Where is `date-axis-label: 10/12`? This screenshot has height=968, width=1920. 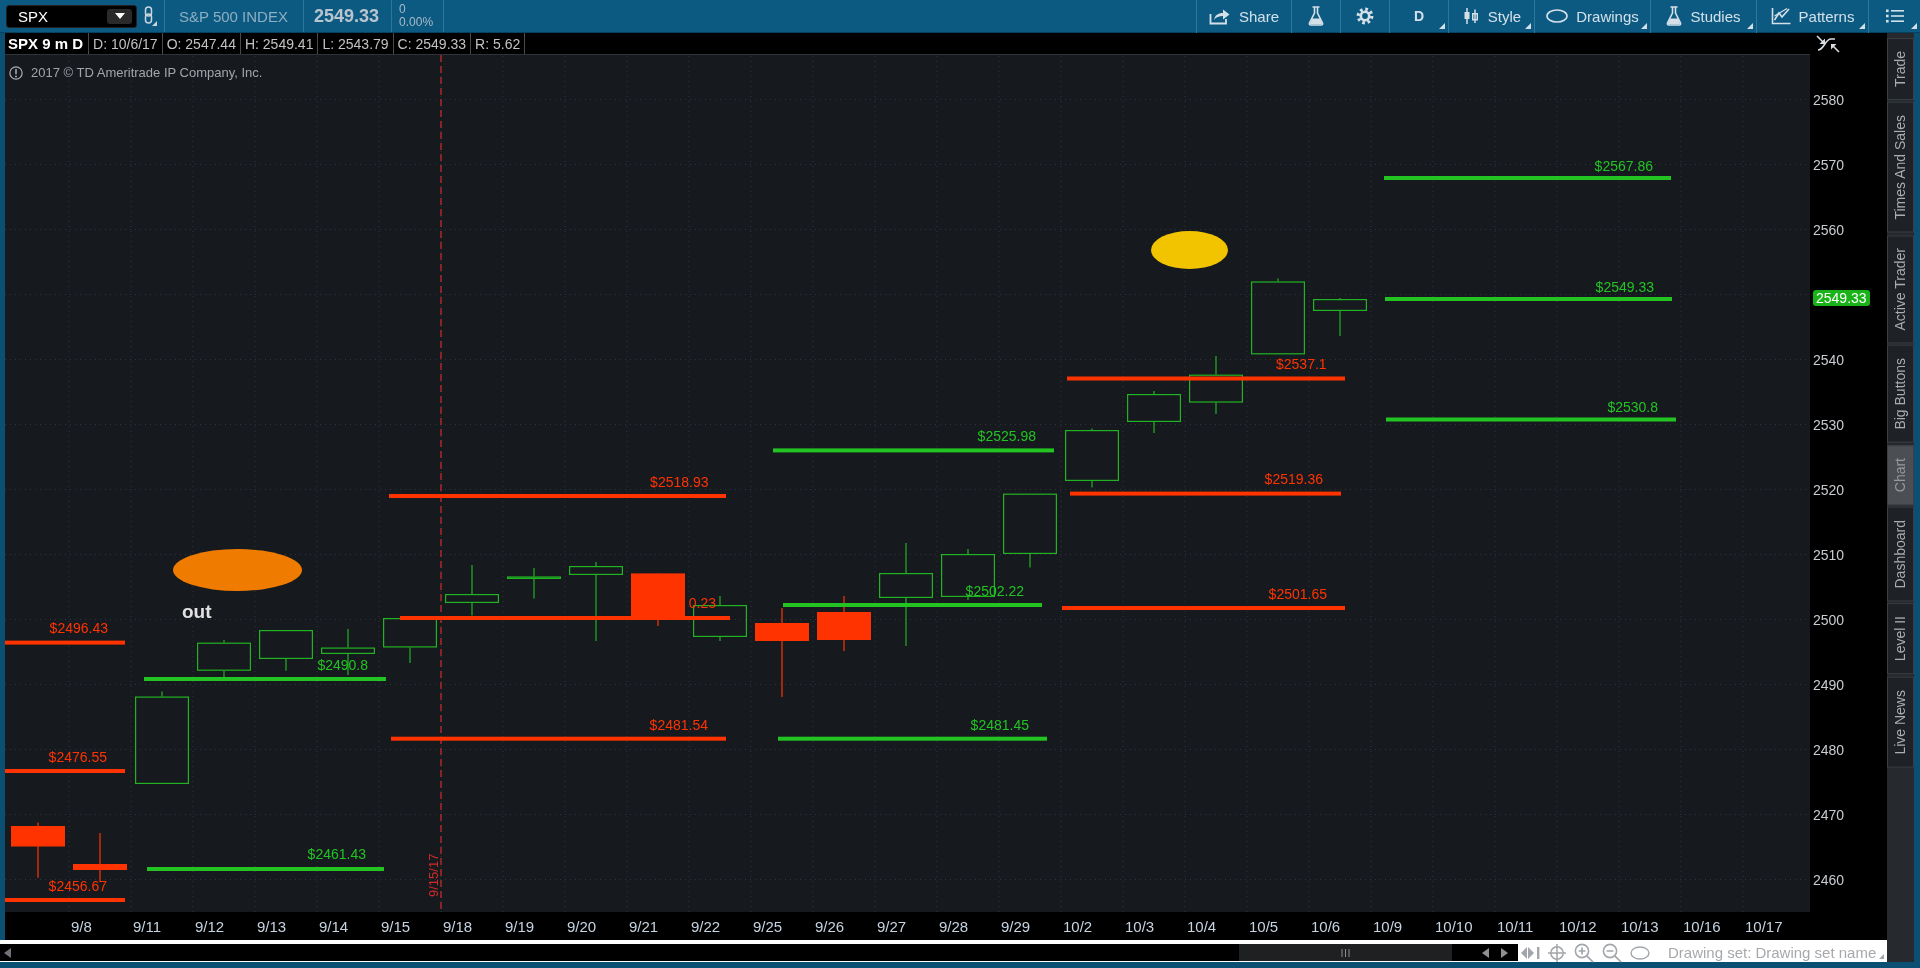
date-axis-label: 10/12 is located at coordinates (1578, 926).